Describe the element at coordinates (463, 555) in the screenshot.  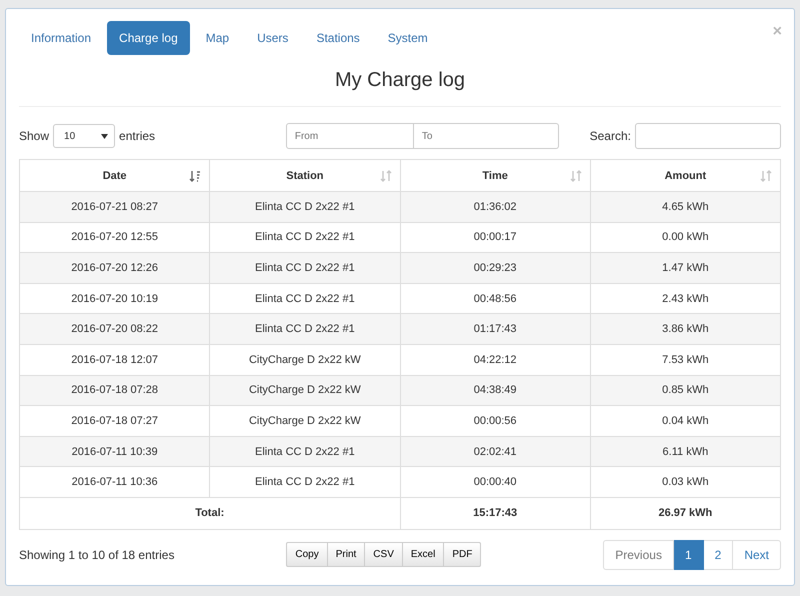
I see `export-button: PDF` at that location.